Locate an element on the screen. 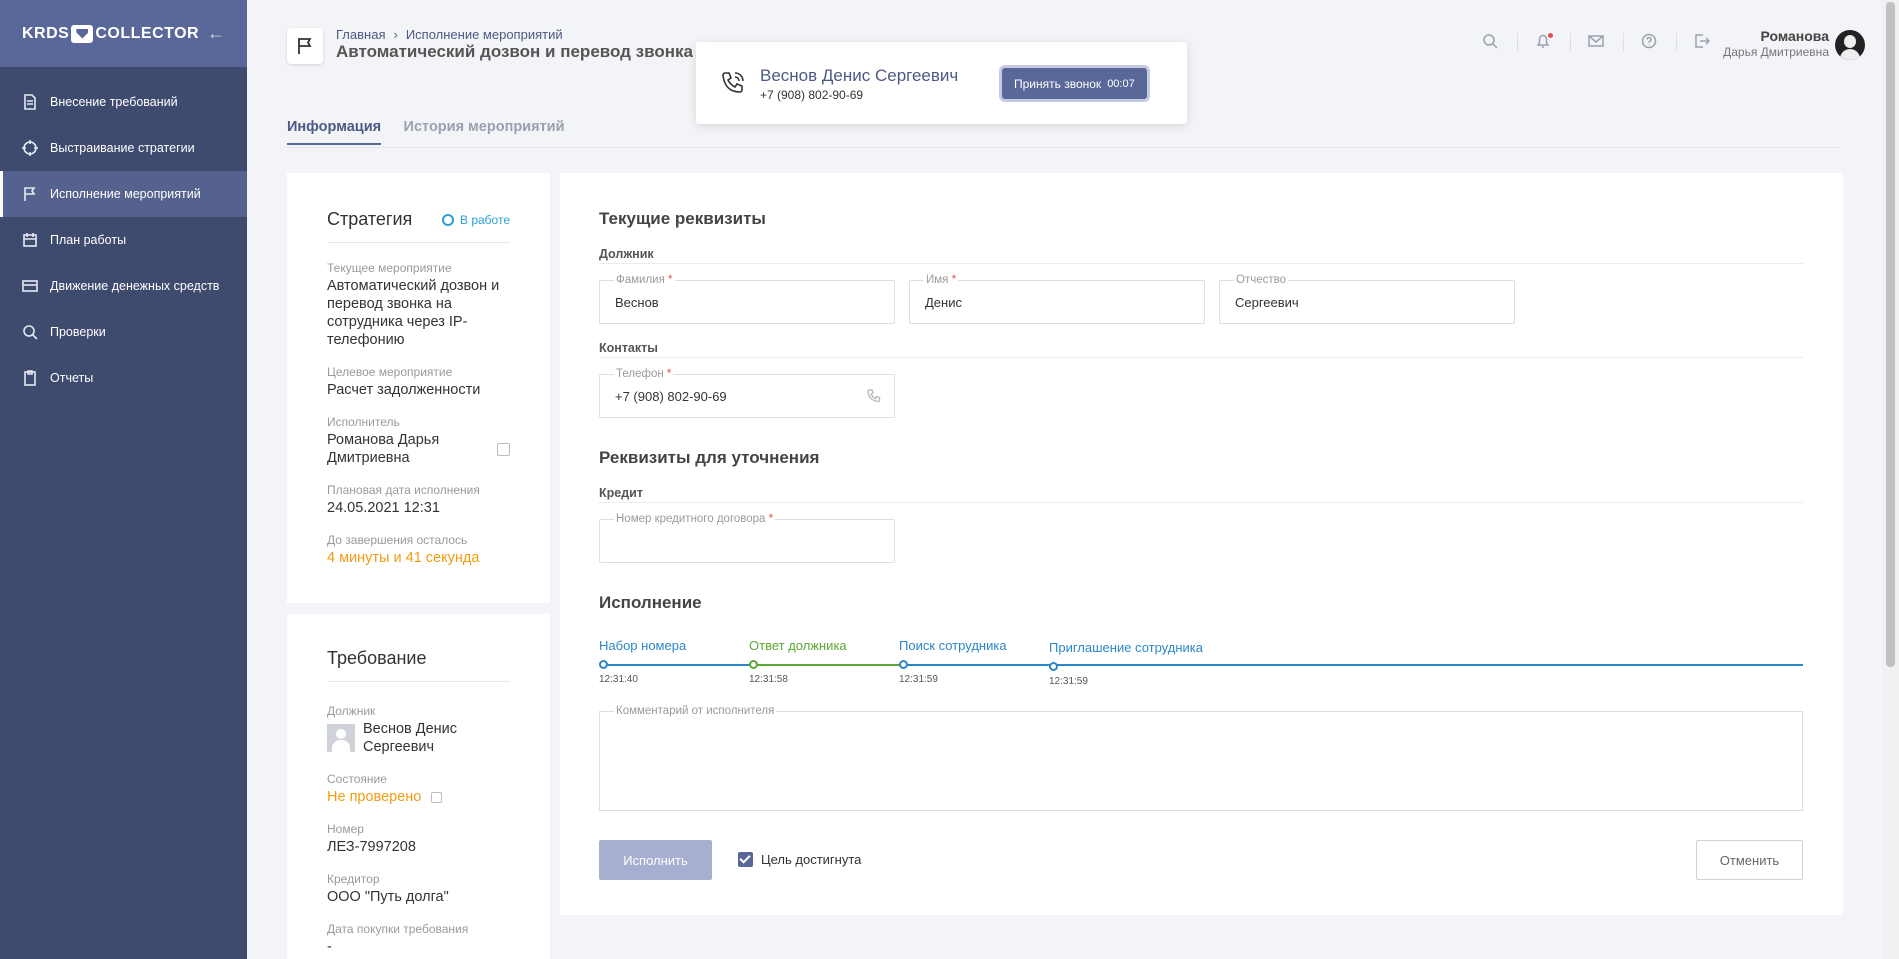  help-icon is located at coordinates (1650, 42).